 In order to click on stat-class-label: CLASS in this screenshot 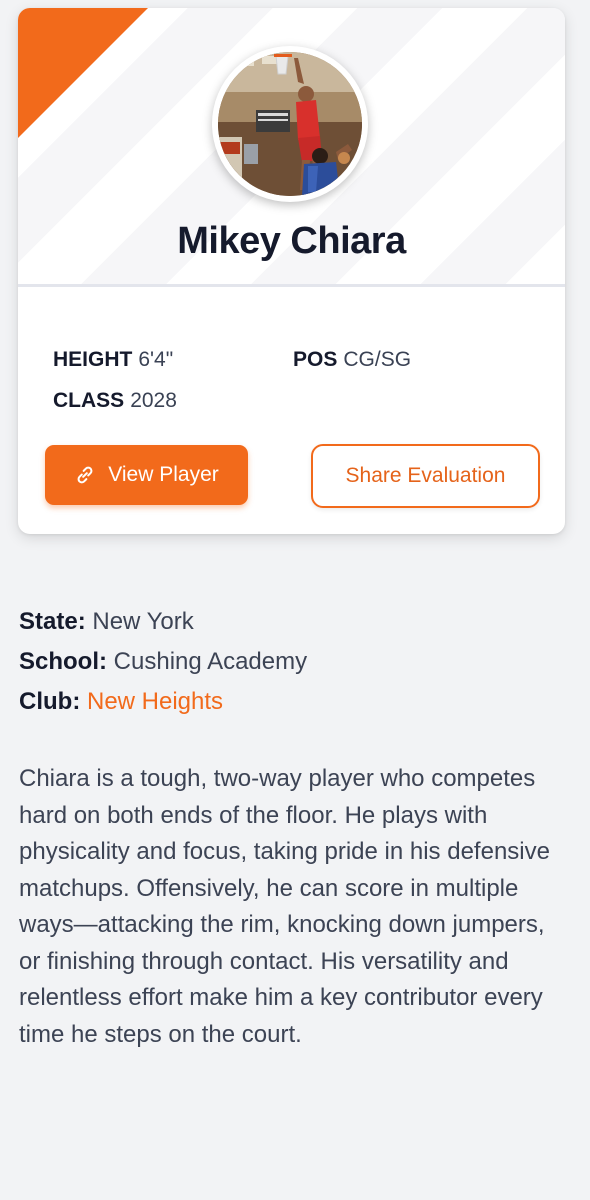, I will do `click(89, 400)`.